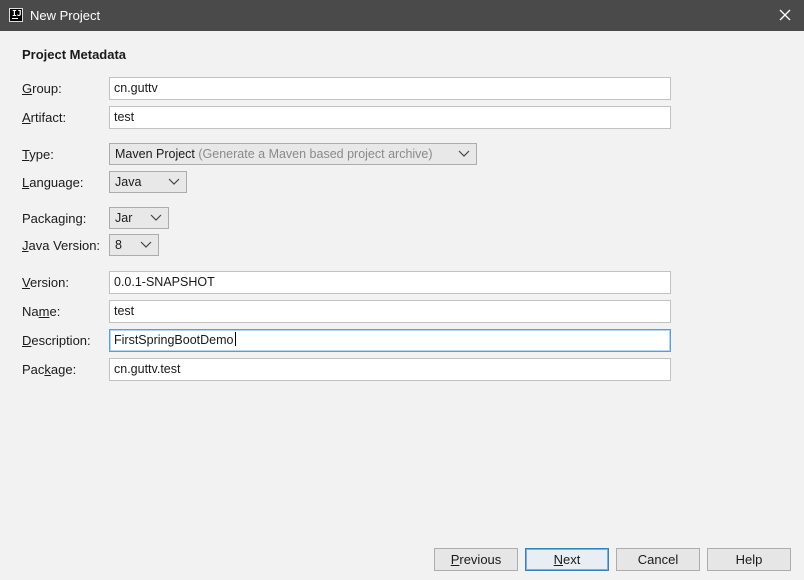 The width and height of the screenshot is (804, 580). Describe the element at coordinates (53, 182) in the screenshot. I see `language-label: Language:` at that location.